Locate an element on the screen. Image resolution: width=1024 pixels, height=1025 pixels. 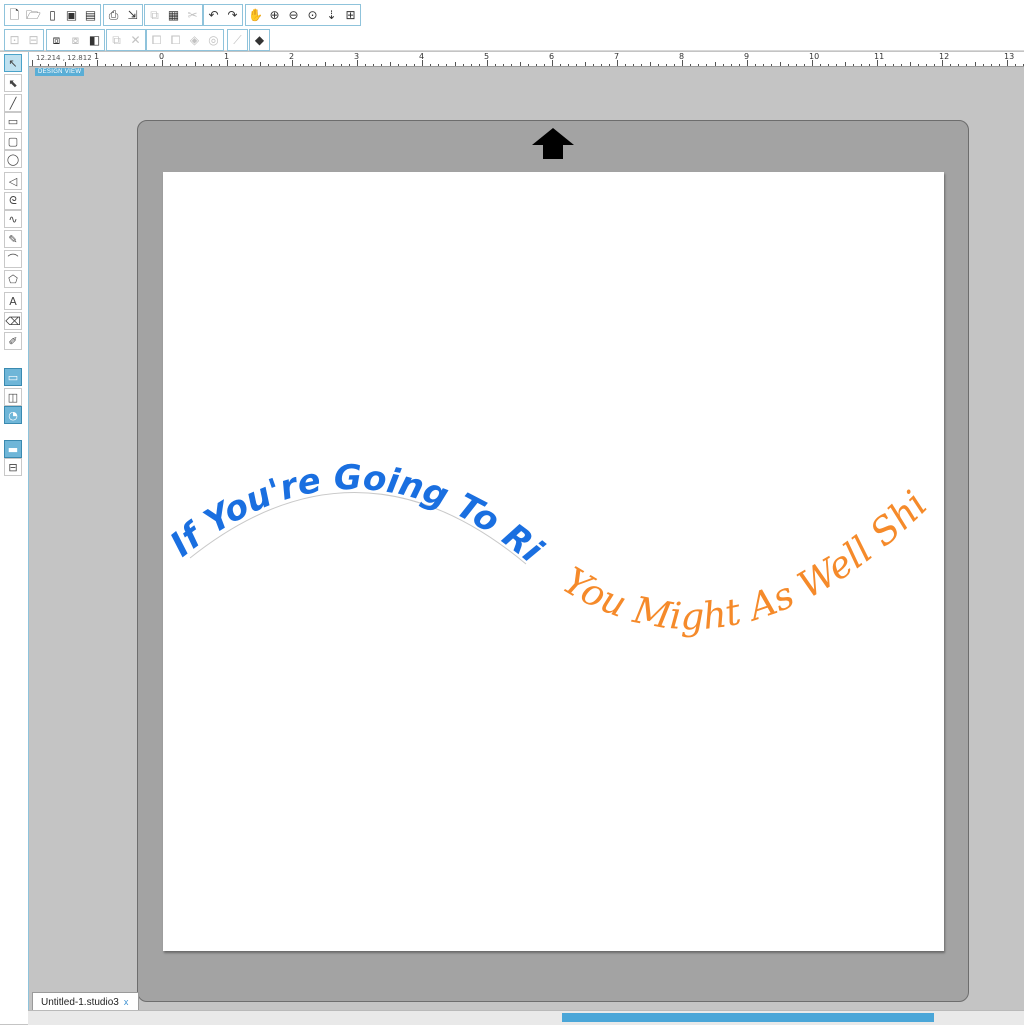
select-tool-icon: ↖ is located at coordinates (13, 63).